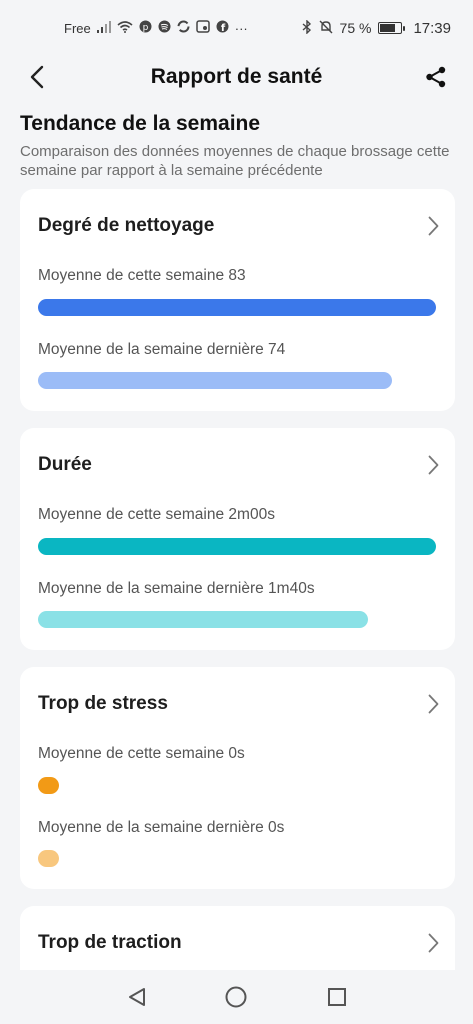 The height and width of the screenshot is (1024, 473). What do you see at coordinates (110, 942) in the screenshot?
I see `card-title: Trop de traction` at bounding box center [110, 942].